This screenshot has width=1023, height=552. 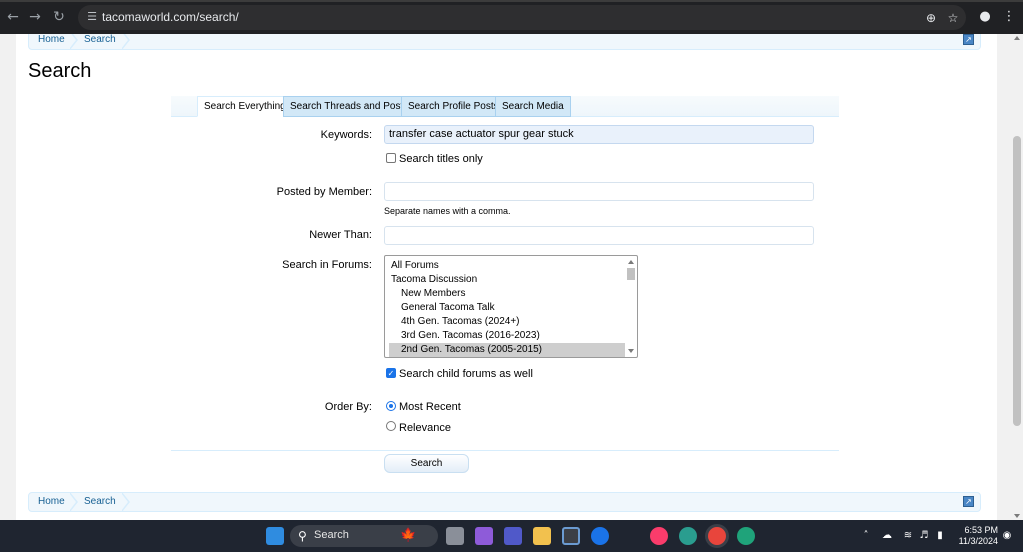 What do you see at coordinates (953, 18) in the screenshot?
I see `bookmark-star-icon: ☆` at bounding box center [953, 18].